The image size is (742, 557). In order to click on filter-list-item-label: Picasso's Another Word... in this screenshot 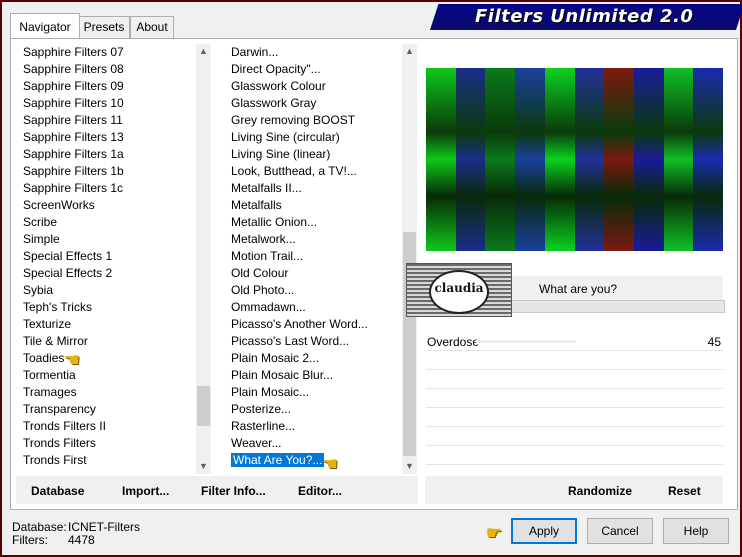, I will do `click(299, 324)`.